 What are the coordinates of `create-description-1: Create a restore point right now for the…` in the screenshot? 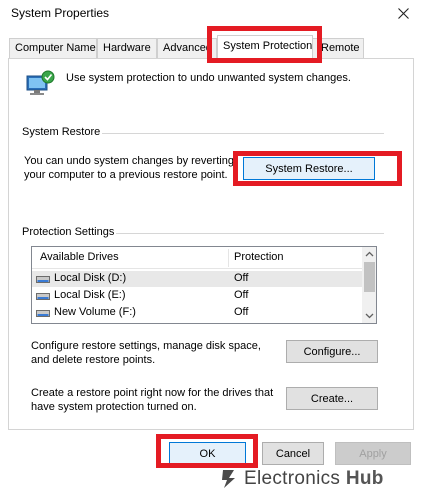 It's located at (152, 393).